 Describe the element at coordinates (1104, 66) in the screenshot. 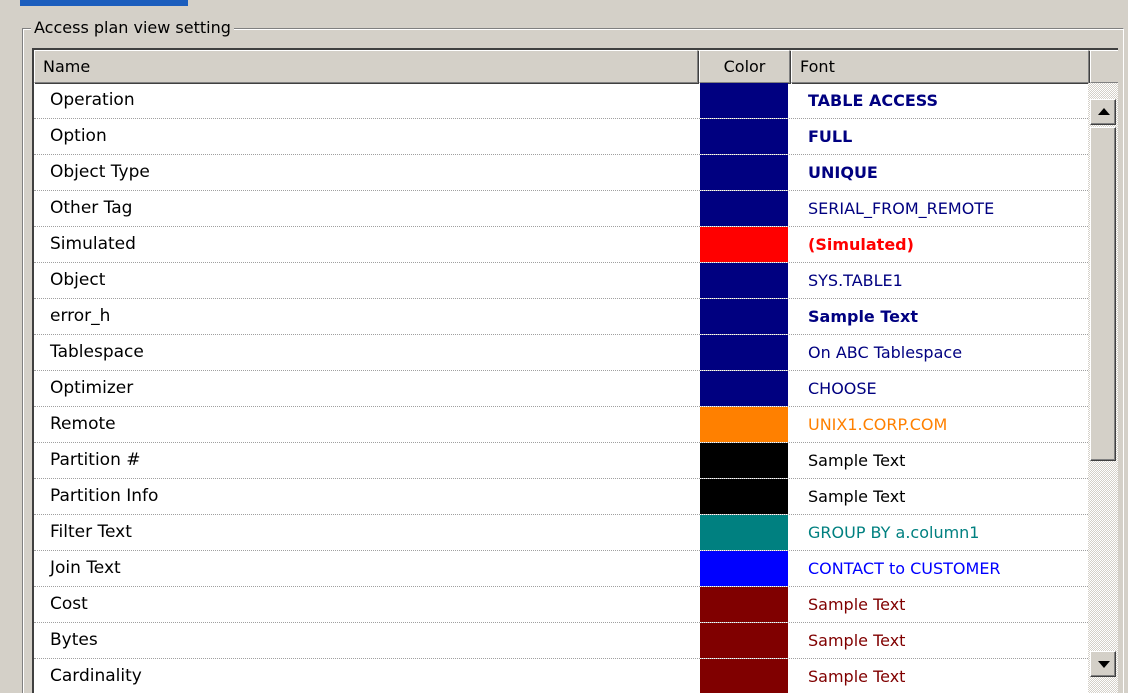

I see `column-header-filler` at that location.